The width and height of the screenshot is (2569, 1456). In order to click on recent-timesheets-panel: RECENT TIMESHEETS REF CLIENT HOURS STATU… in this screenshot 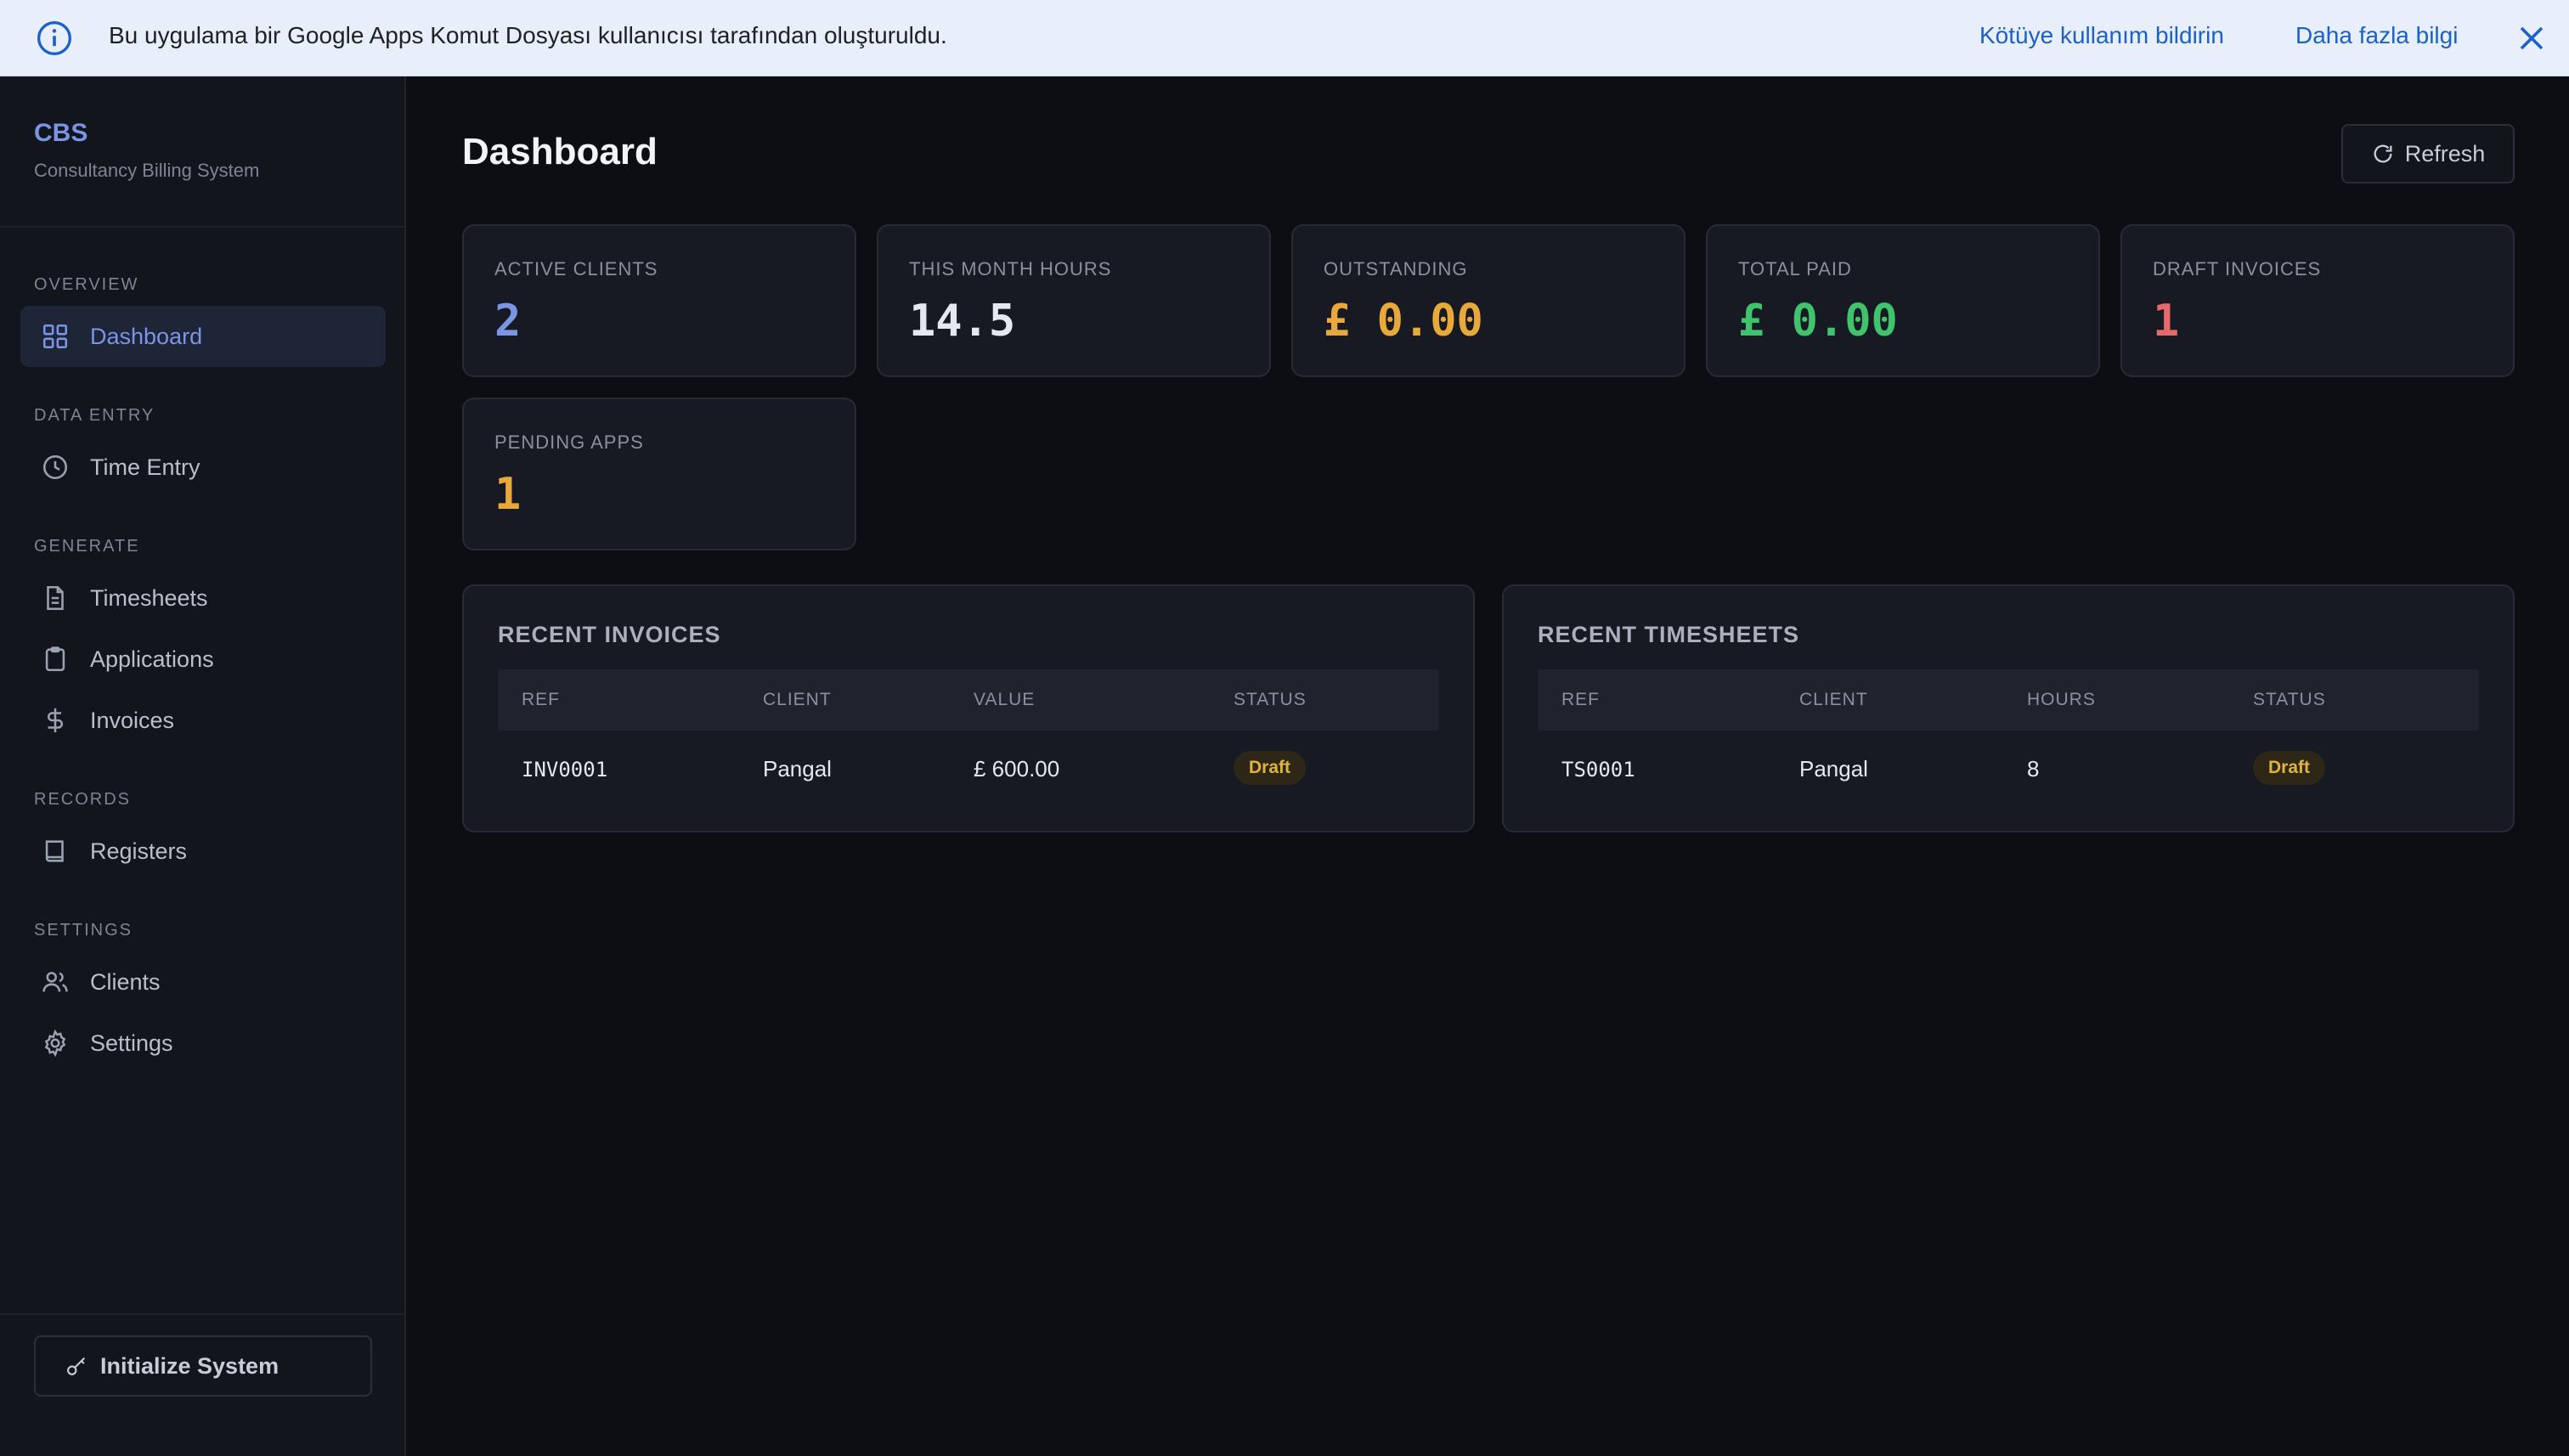, I will do `click(2009, 708)`.